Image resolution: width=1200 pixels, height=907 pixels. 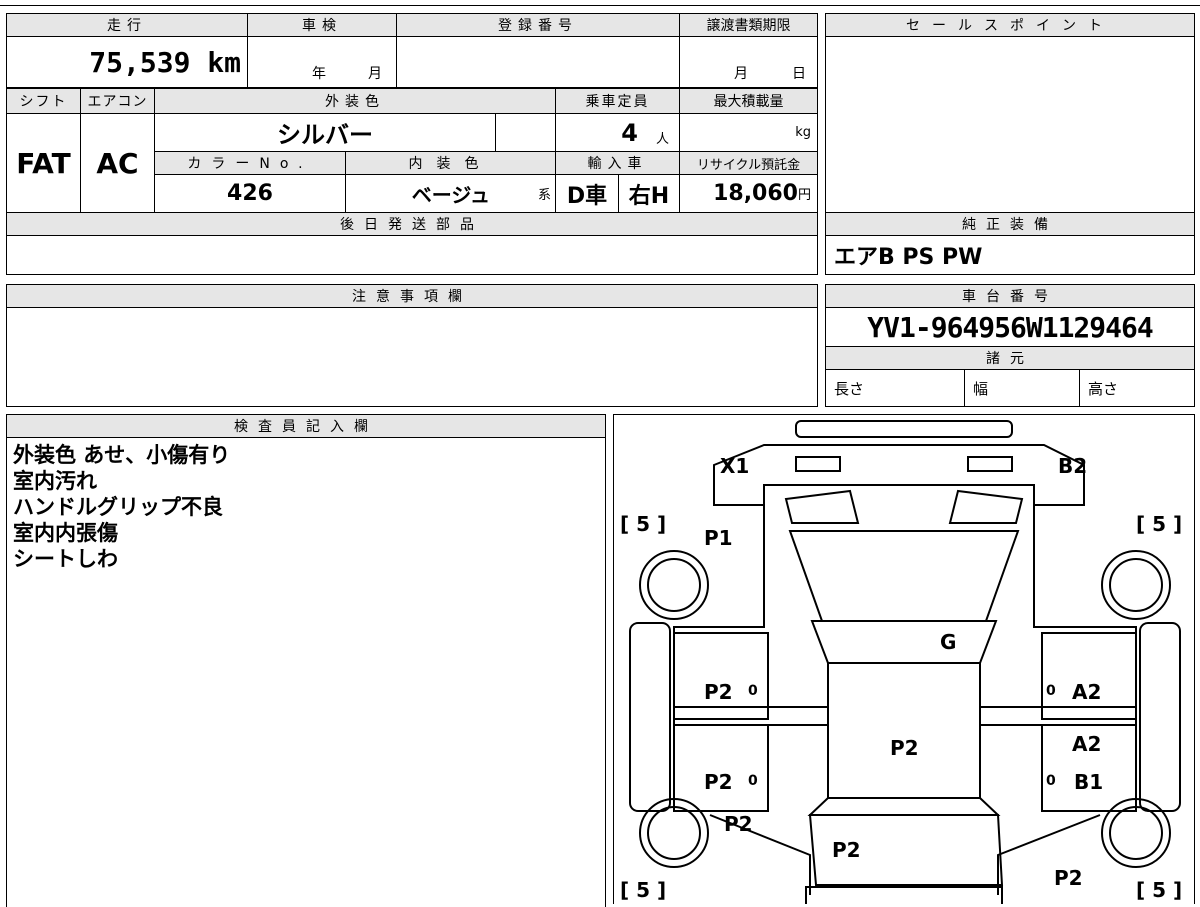 I want to click on spec-width-label: 幅, so click(x=981, y=388).